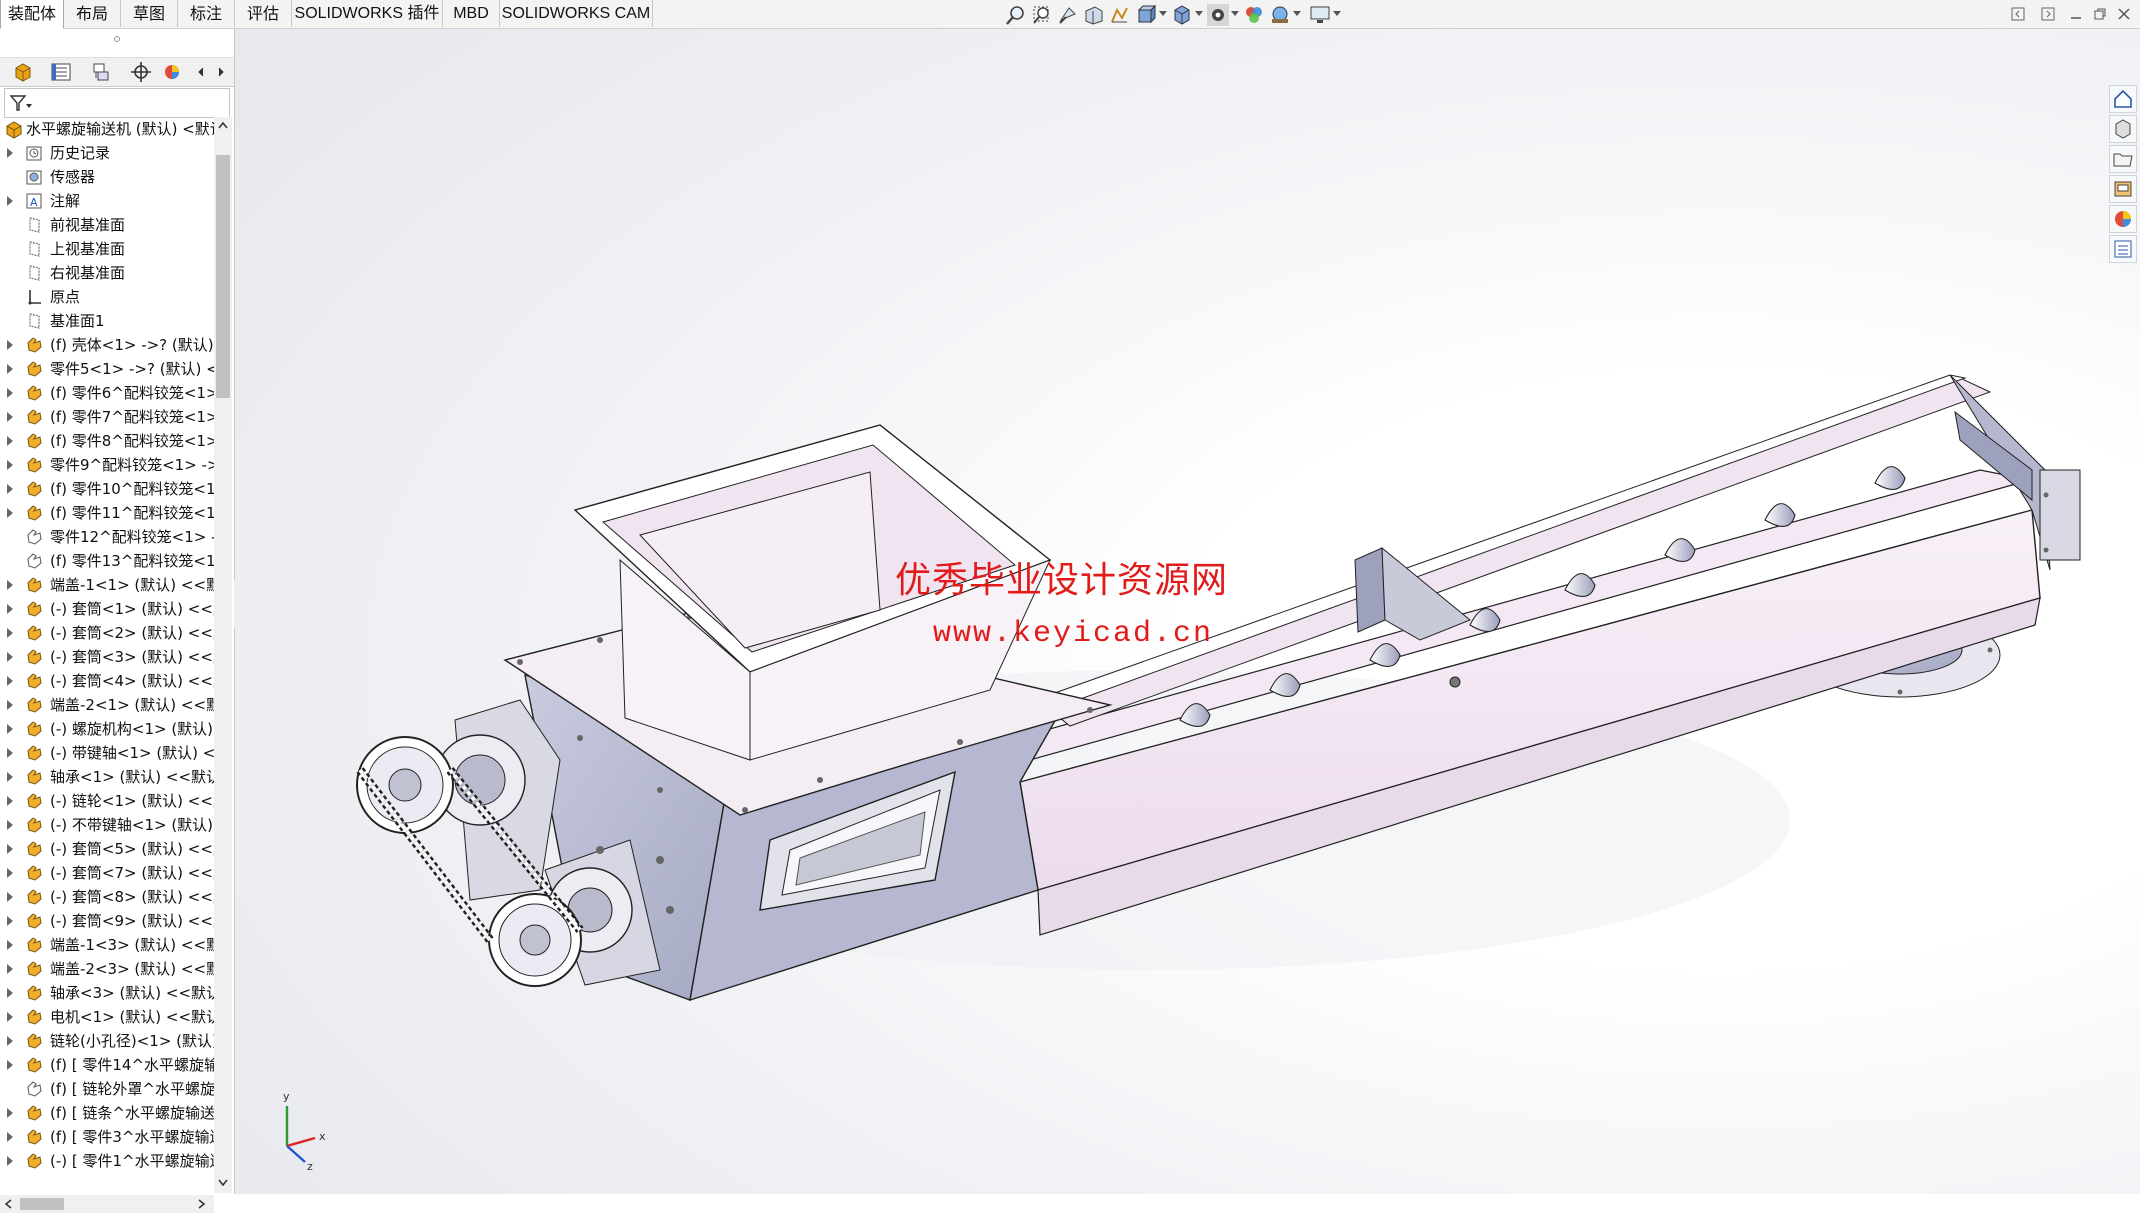 The height and width of the screenshot is (1213, 2140). What do you see at coordinates (2123, 99) in the screenshot?
I see `home-icon` at bounding box center [2123, 99].